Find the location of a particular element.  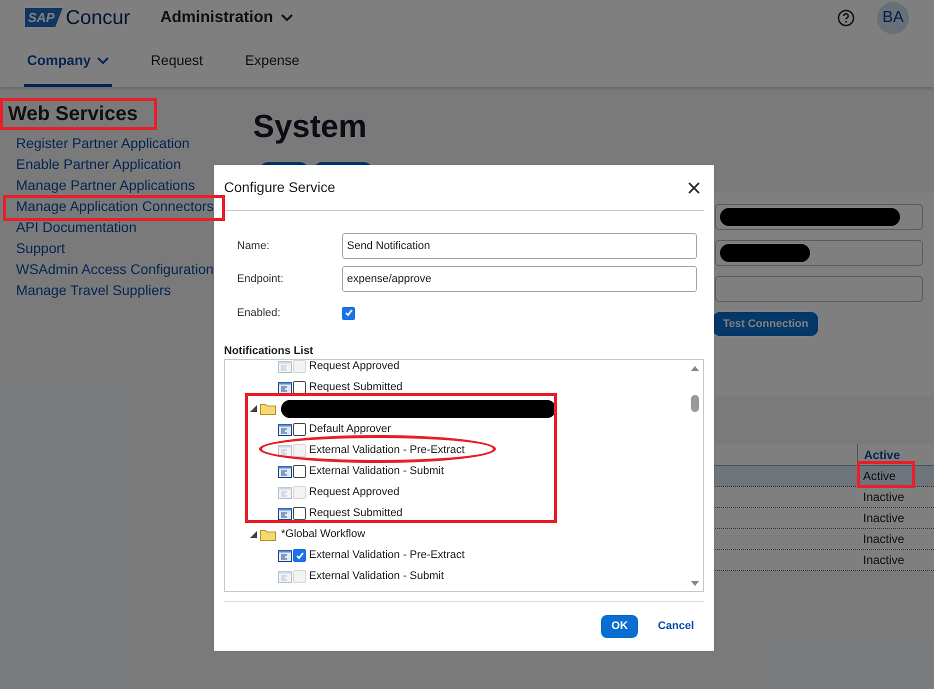

chevron-down-icon is located at coordinates (287, 18).